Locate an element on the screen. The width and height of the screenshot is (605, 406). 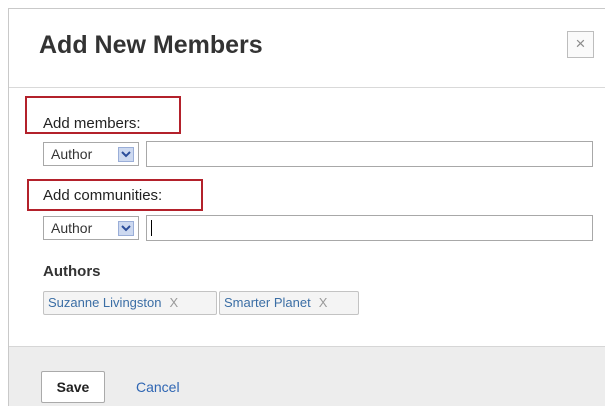
add-members-label: Add members: is located at coordinates (92, 123).